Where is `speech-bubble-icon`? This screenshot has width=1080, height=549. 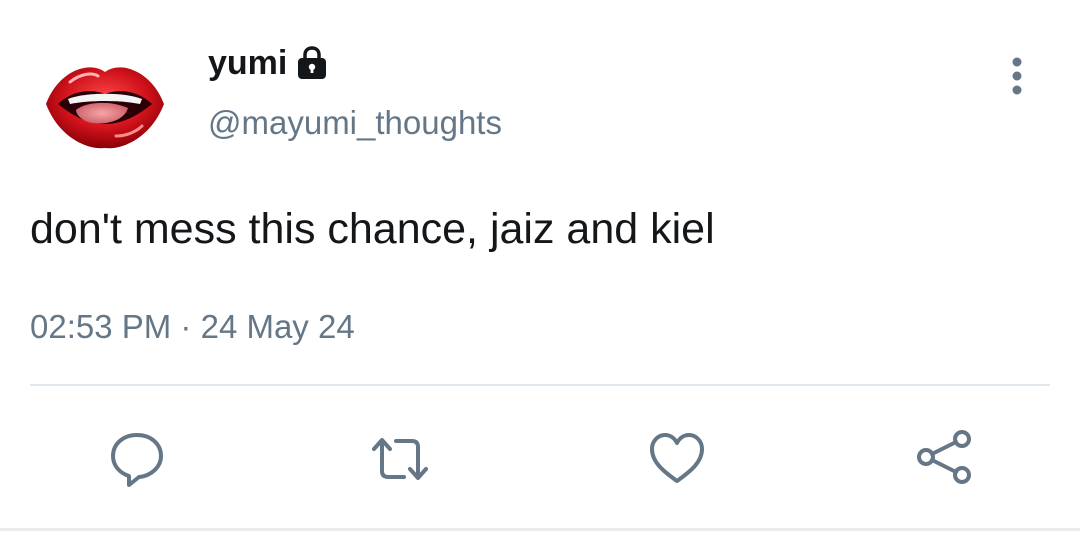 speech-bubble-icon is located at coordinates (137, 460).